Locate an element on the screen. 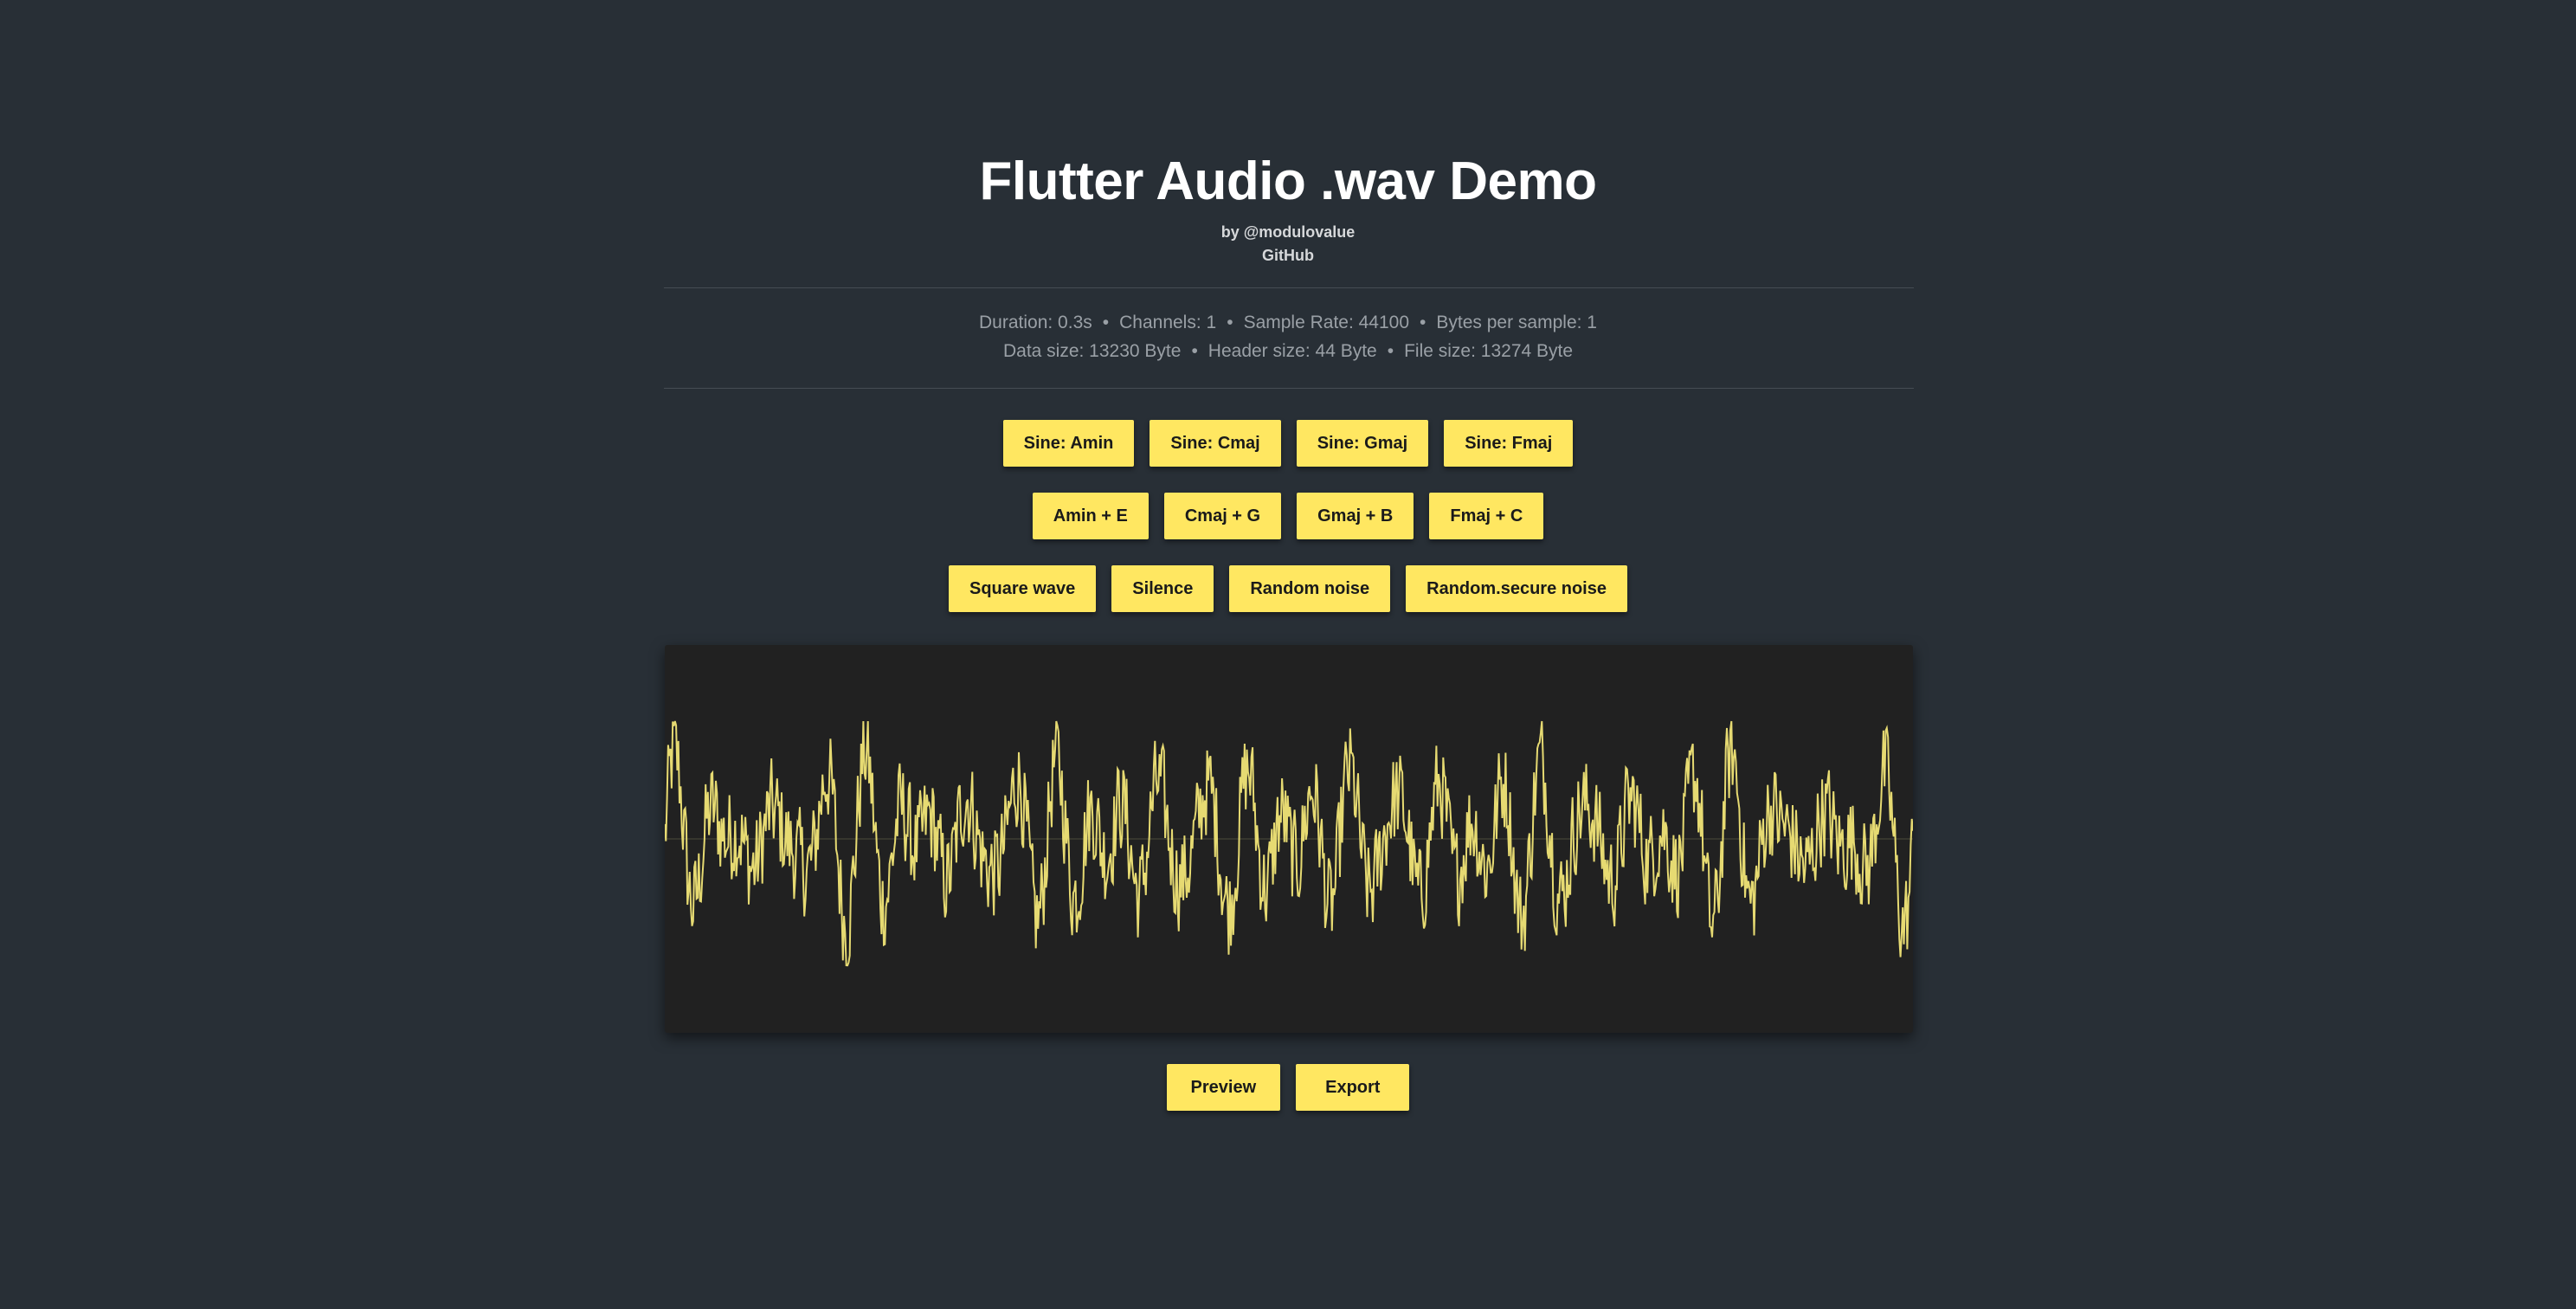  cmaj-g-button: Cmaj + G is located at coordinates (1222, 516).